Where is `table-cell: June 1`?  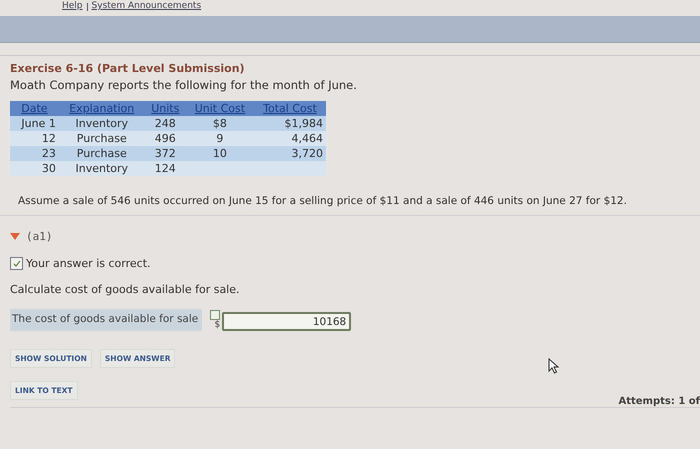 table-cell: June 1 is located at coordinates (34, 123).